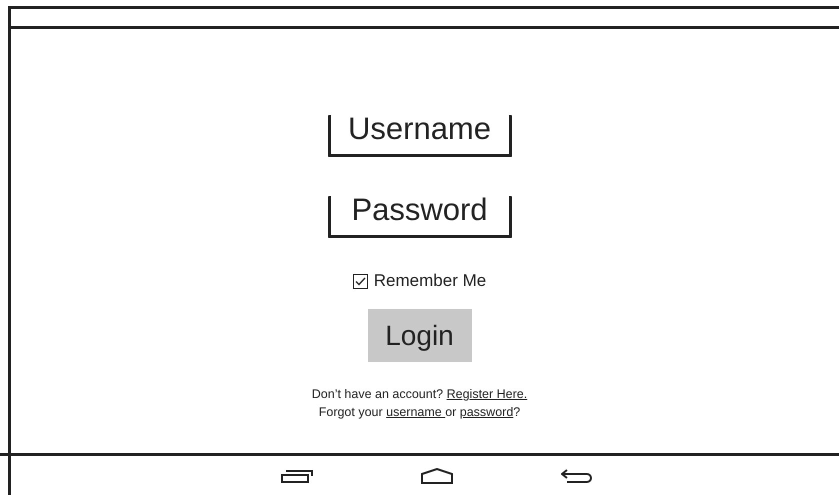 This screenshot has height=495, width=839. What do you see at coordinates (487, 412) in the screenshot?
I see `password-link: password` at bounding box center [487, 412].